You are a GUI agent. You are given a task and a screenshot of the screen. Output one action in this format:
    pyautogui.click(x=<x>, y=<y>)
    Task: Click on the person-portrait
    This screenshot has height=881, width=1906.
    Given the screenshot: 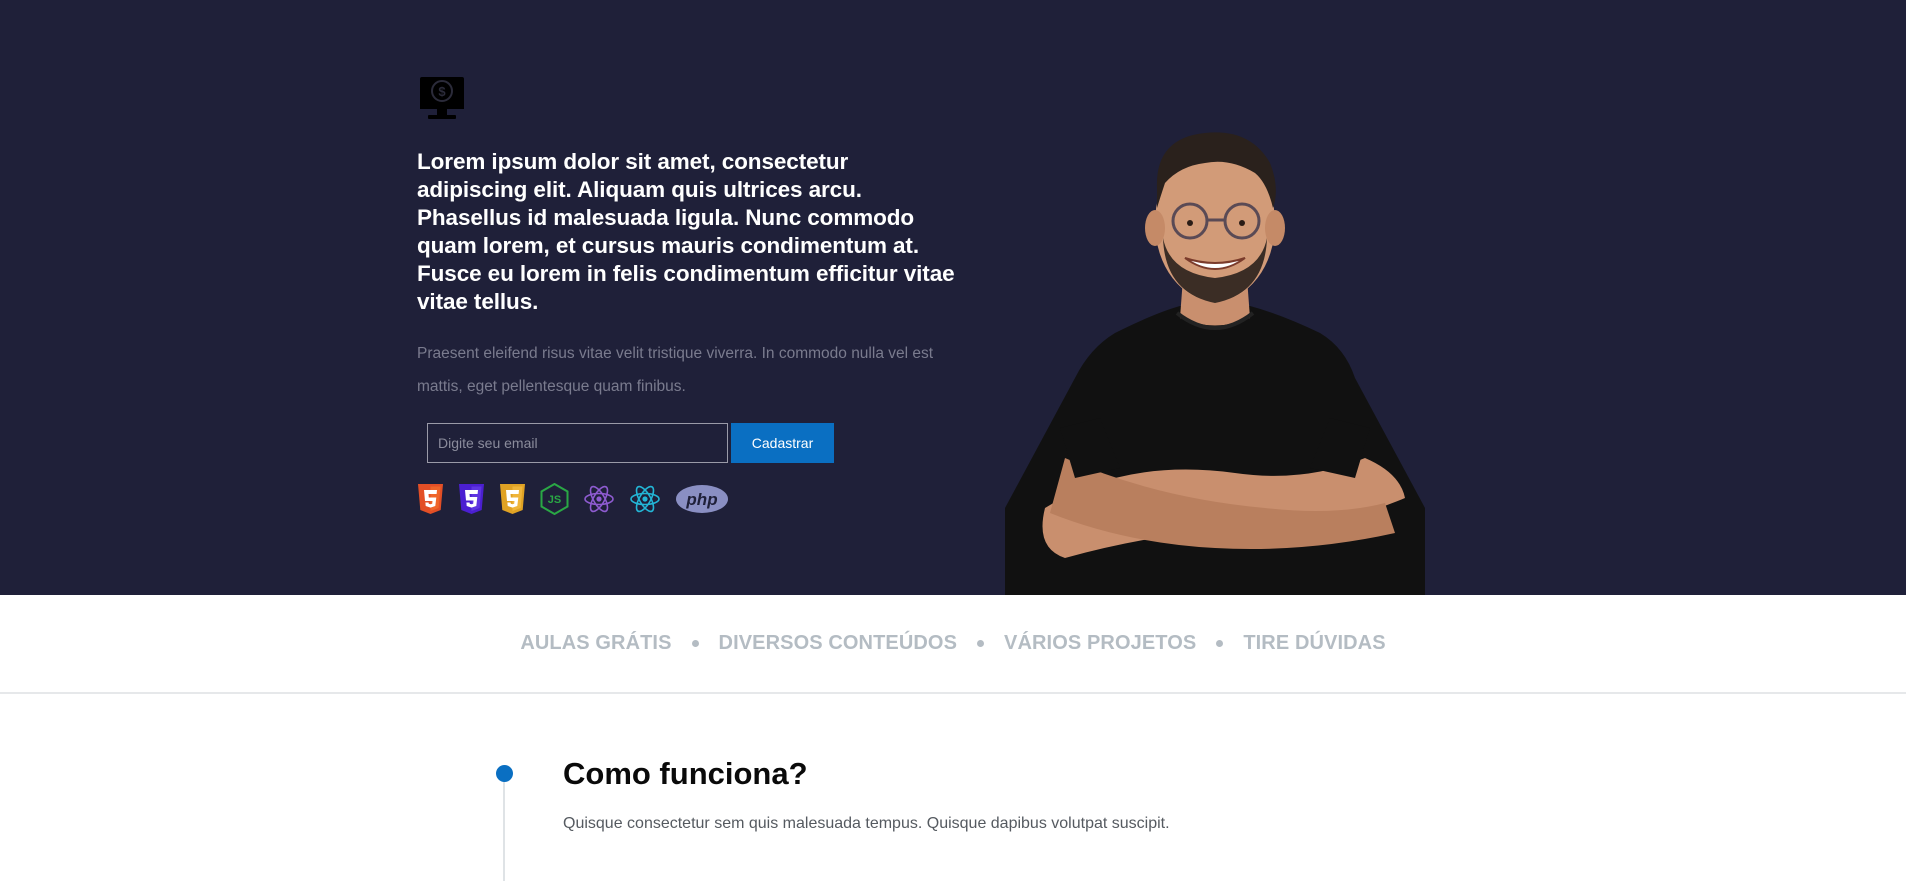 What is the action you would take?
    pyautogui.click(x=1215, y=361)
    